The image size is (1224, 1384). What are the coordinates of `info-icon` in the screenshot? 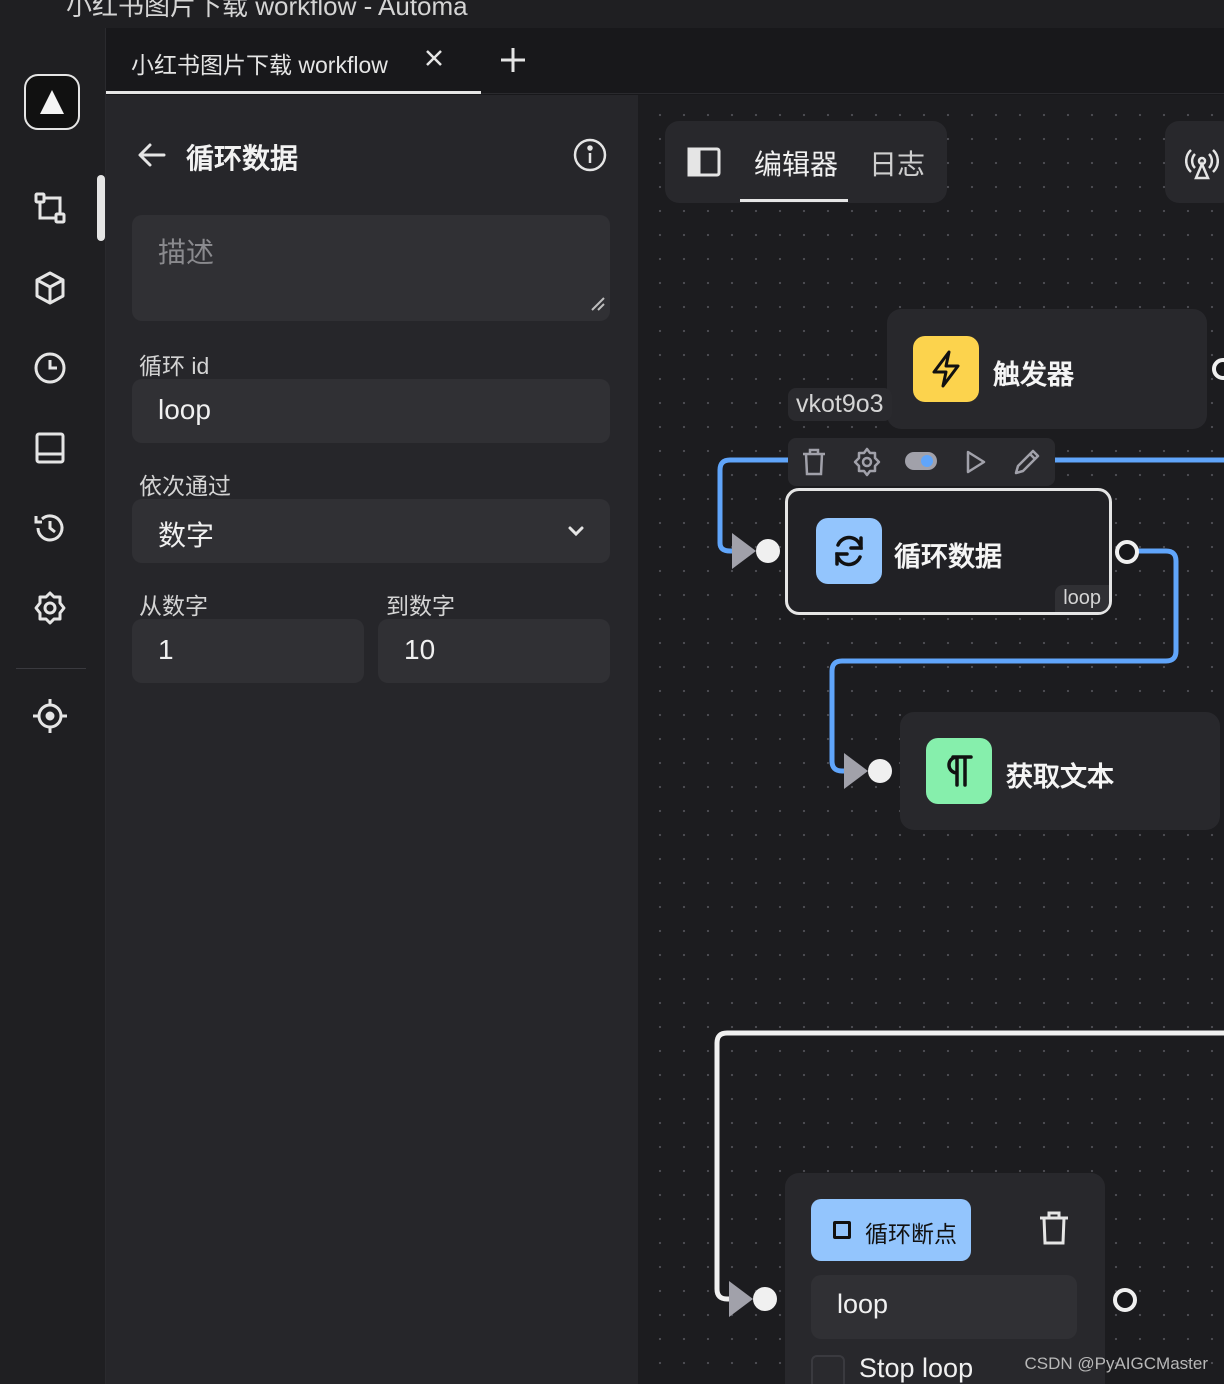 It's located at (590, 157).